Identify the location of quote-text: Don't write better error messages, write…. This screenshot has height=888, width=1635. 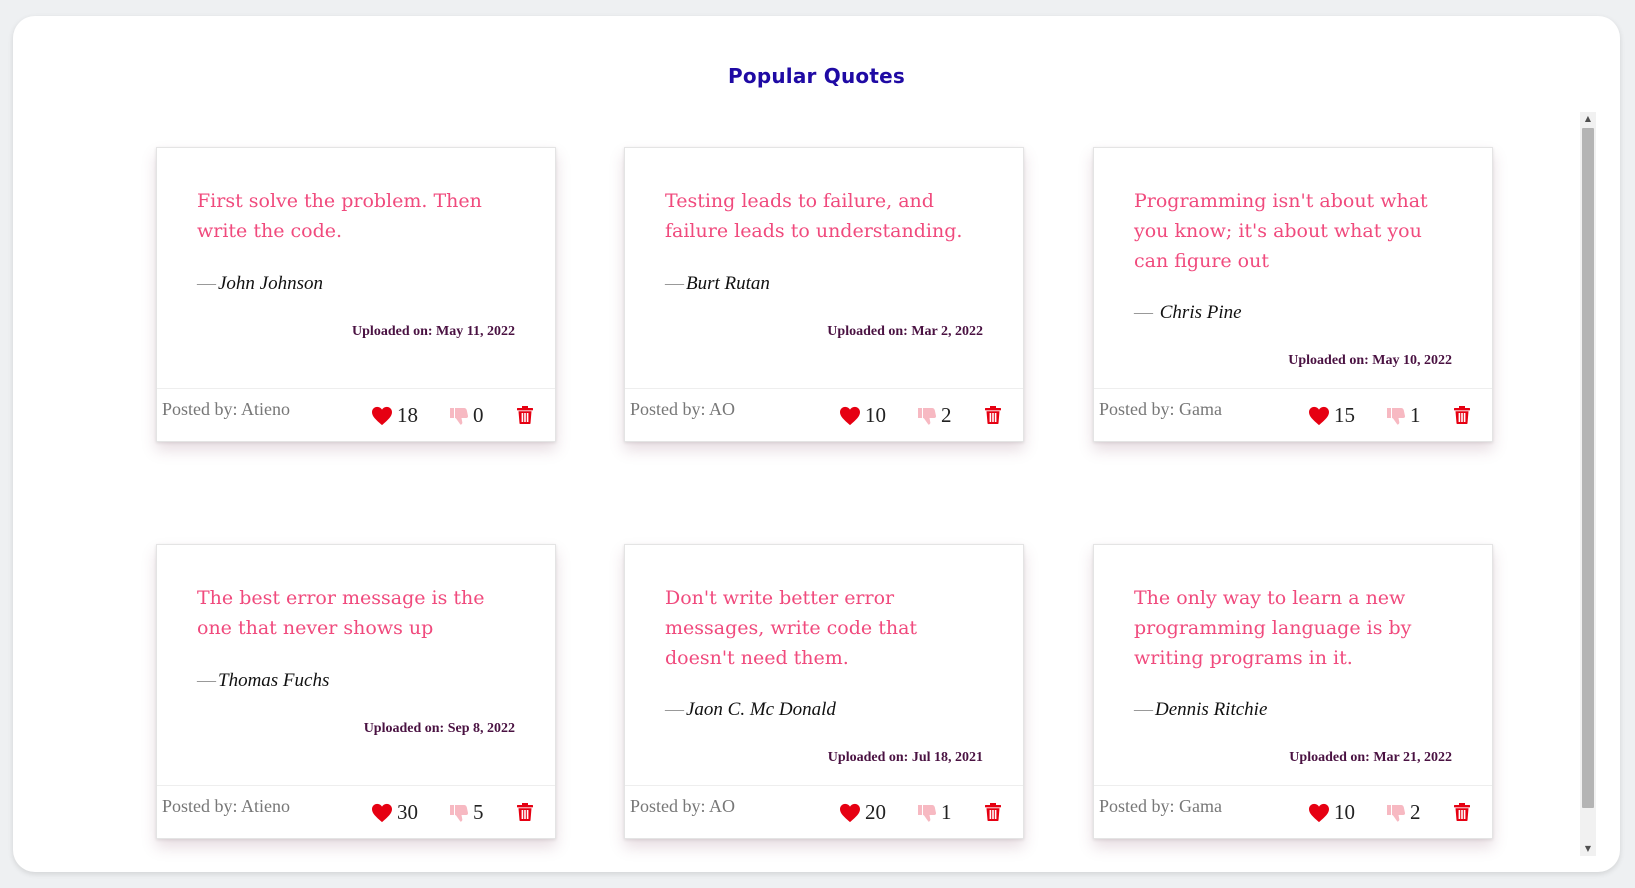
(791, 628).